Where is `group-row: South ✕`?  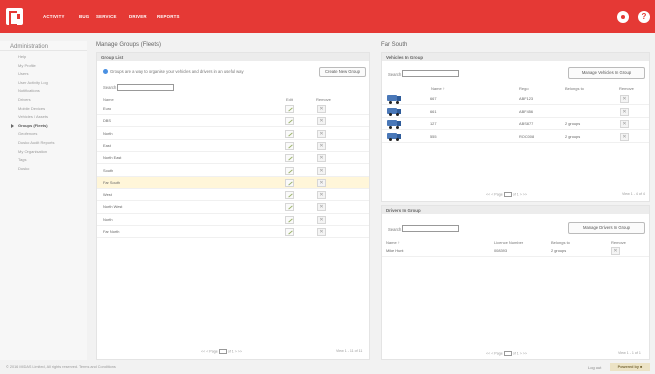
group-row: South ✕ is located at coordinates (233, 171).